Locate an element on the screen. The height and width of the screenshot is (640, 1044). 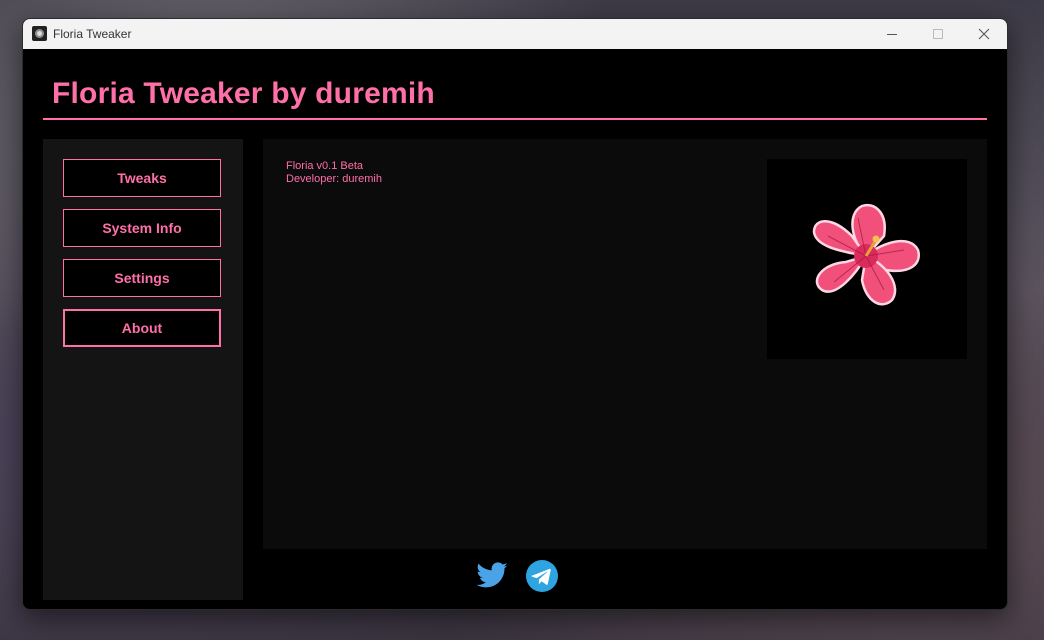
system-info-button: System Info is located at coordinates (142, 228).